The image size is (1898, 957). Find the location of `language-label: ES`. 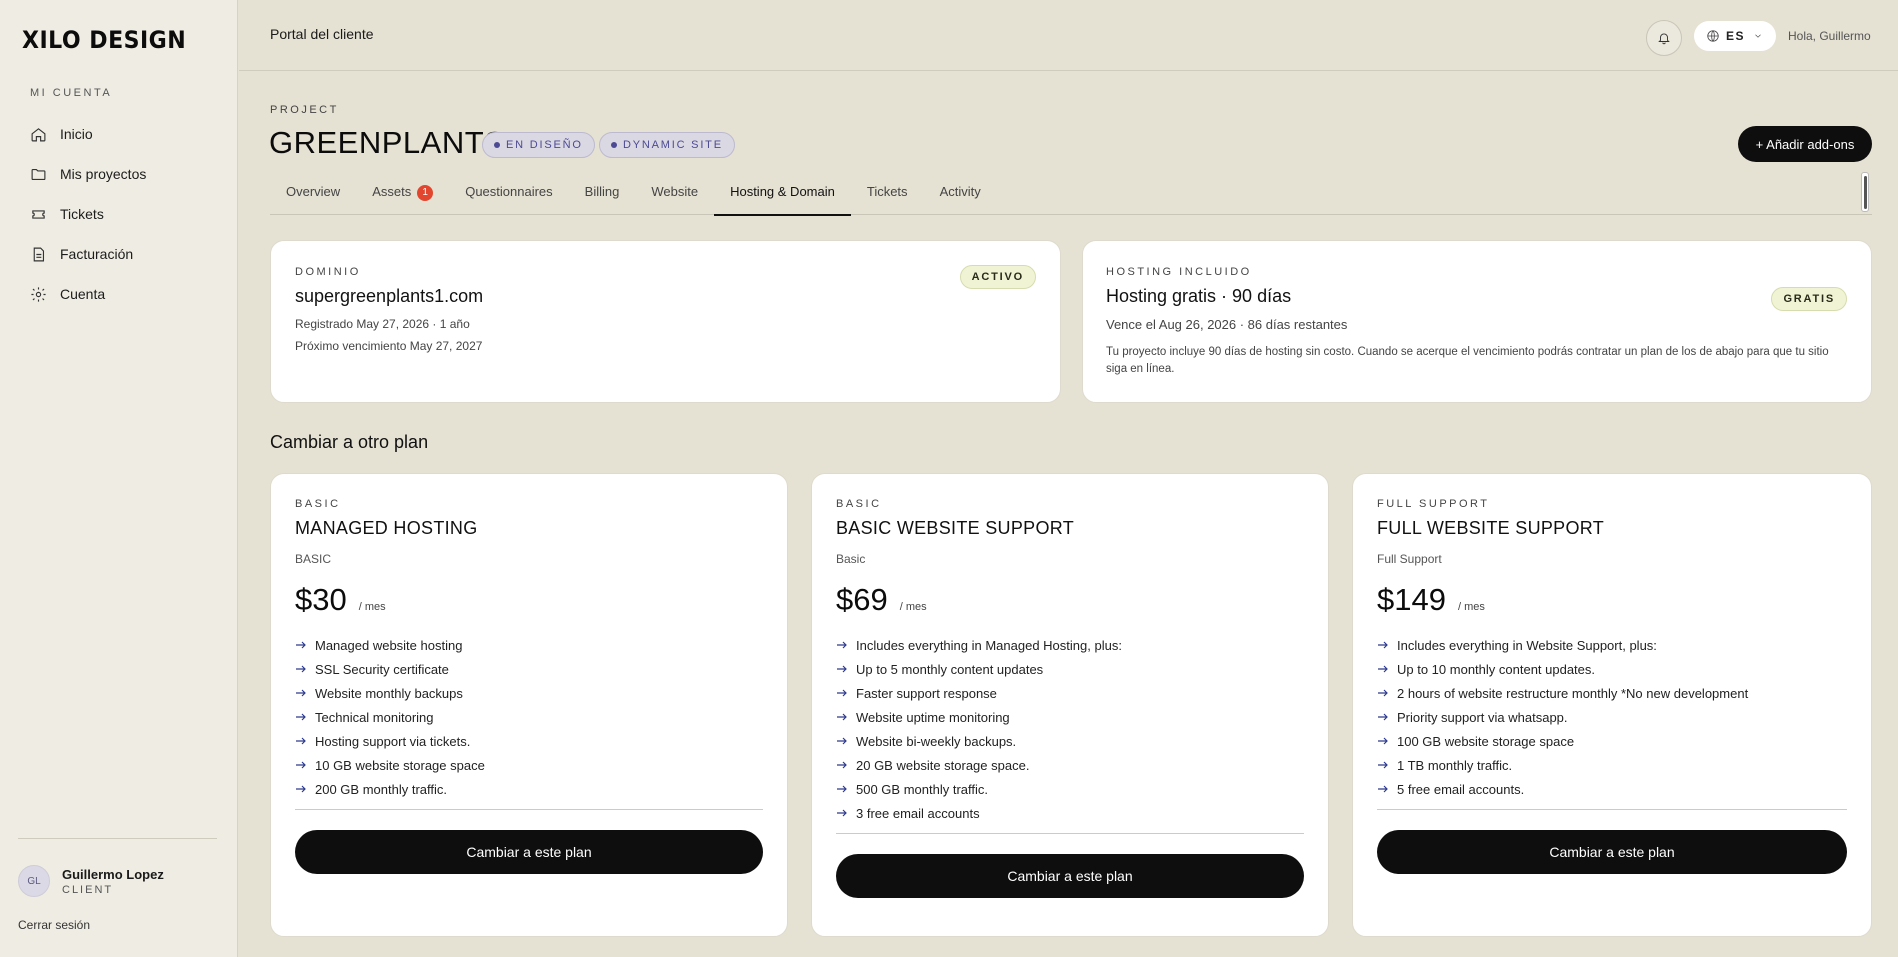

language-label: ES is located at coordinates (1736, 36).